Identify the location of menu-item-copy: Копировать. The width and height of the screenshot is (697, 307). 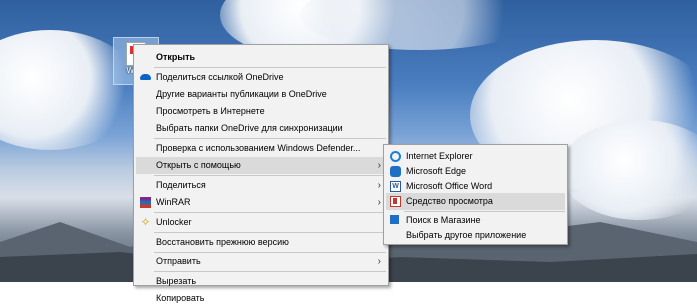
(261, 298).